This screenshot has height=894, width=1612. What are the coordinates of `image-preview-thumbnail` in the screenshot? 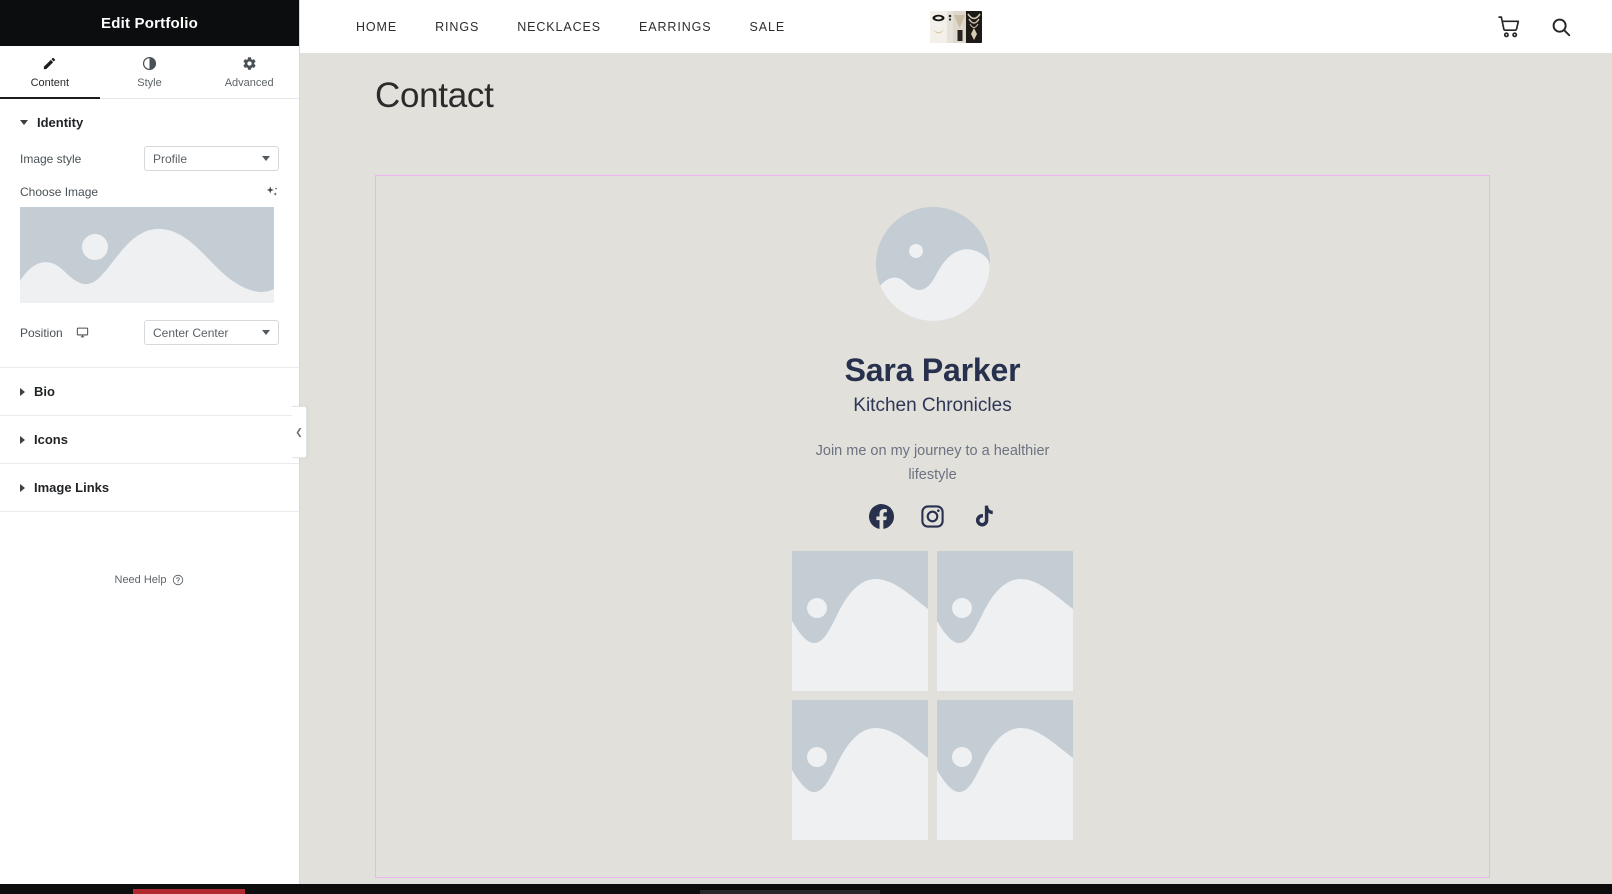 It's located at (147, 255).